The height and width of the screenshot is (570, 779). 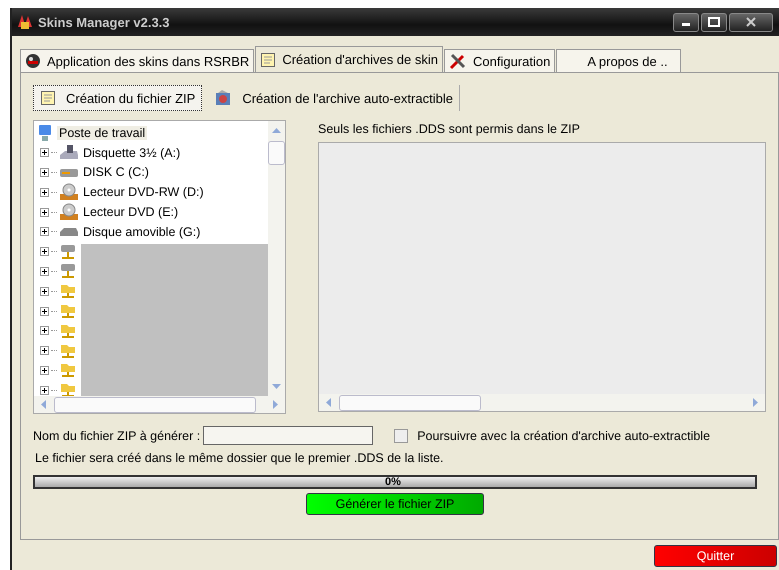 I want to click on tab: A propos de .., so click(x=618, y=60).